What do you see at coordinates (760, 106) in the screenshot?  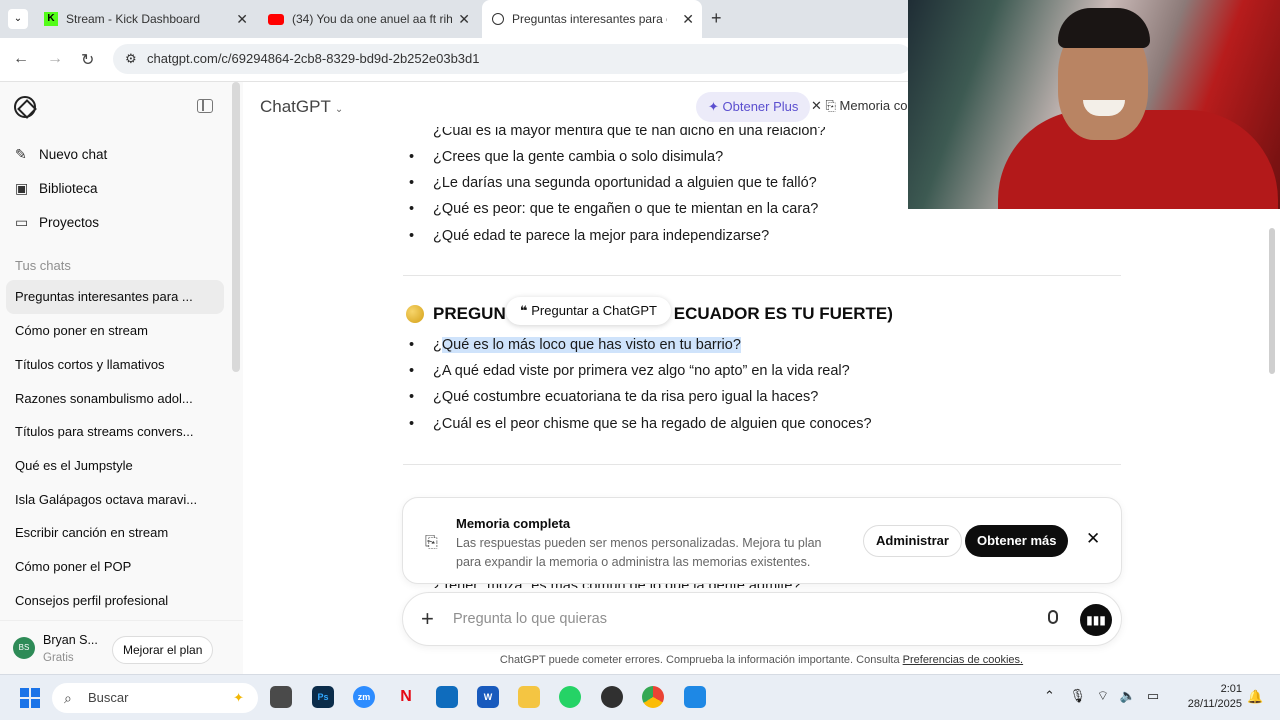 I see `get-plus-label: Obtener Plus` at bounding box center [760, 106].